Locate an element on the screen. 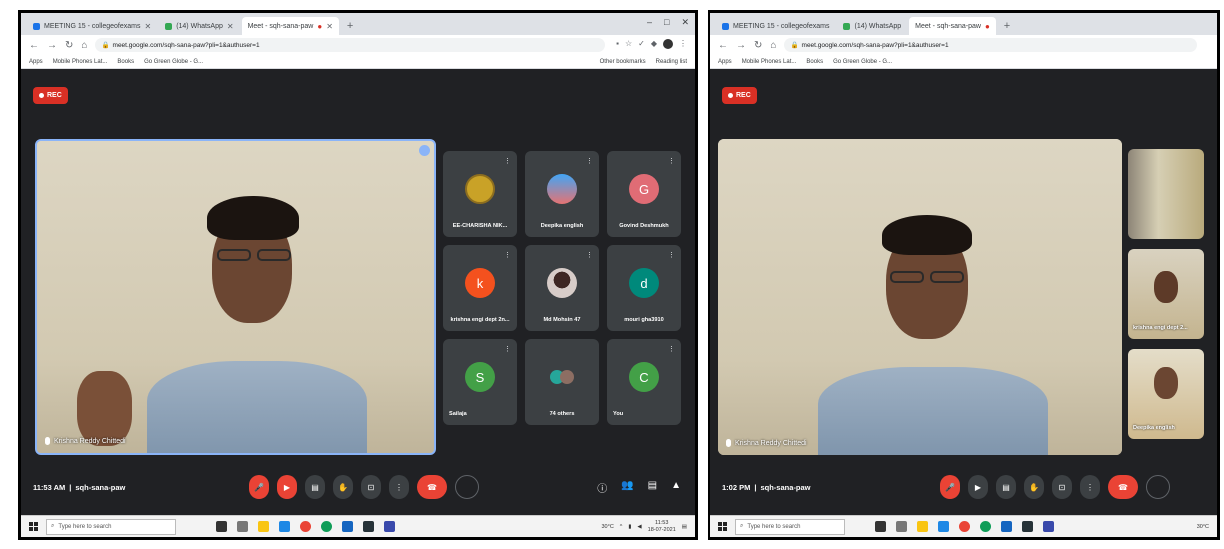 This screenshot has height=549, width=1224. present-icon: ⊡ is located at coordinates (371, 487).